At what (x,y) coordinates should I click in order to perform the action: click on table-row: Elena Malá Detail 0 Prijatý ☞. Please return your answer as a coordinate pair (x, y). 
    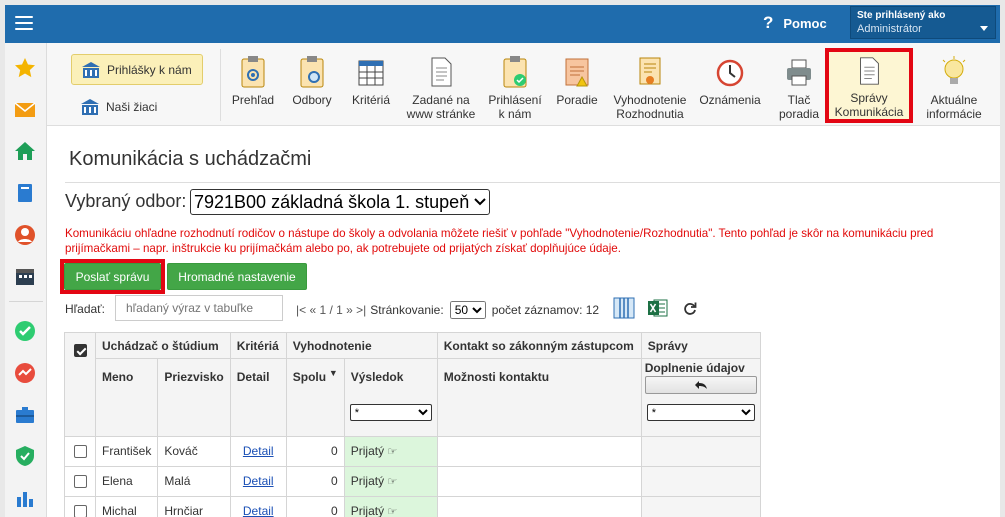
    Looking at the image, I should click on (412, 481).